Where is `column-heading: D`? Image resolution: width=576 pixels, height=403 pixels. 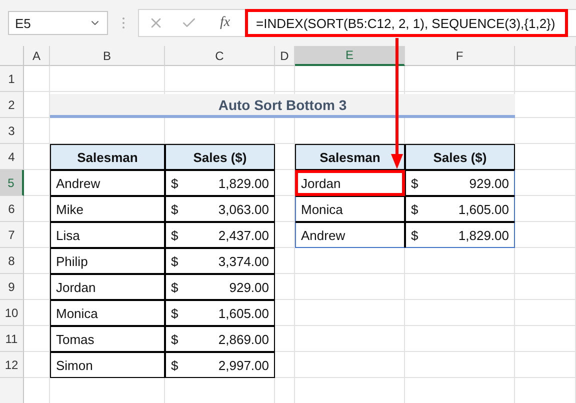
column-heading: D is located at coordinates (285, 56).